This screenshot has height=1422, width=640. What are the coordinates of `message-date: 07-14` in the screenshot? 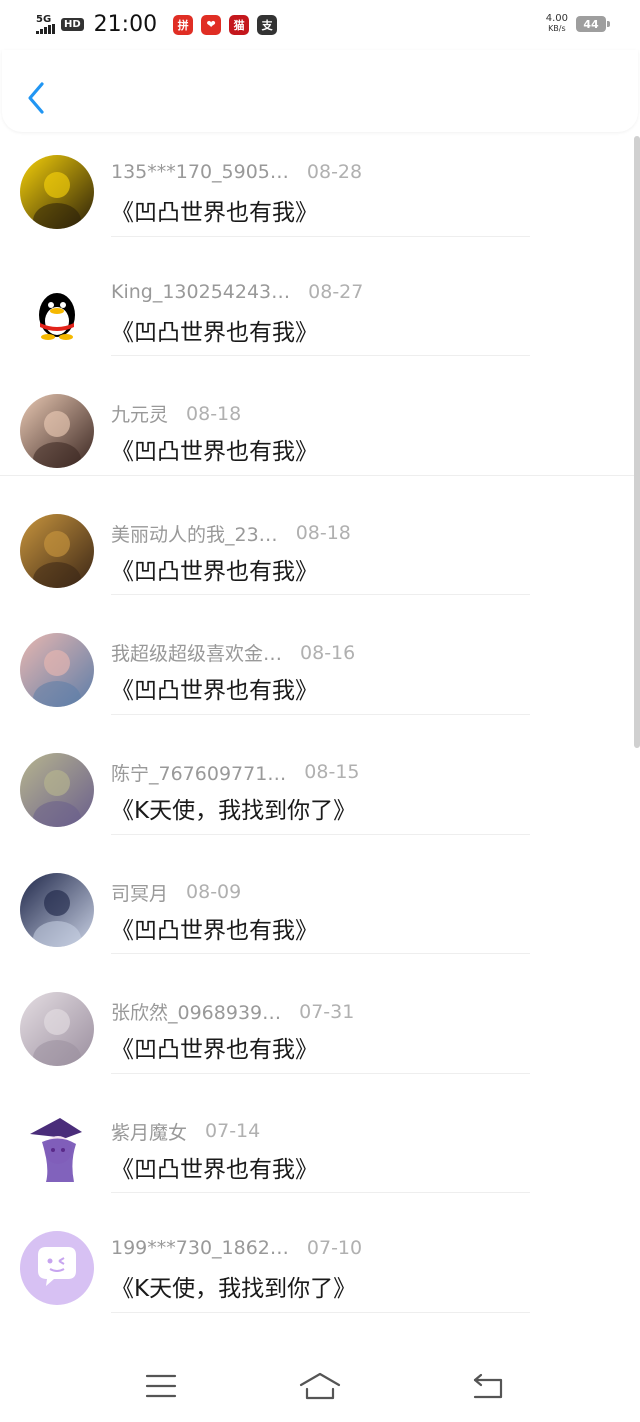 It's located at (233, 1131).